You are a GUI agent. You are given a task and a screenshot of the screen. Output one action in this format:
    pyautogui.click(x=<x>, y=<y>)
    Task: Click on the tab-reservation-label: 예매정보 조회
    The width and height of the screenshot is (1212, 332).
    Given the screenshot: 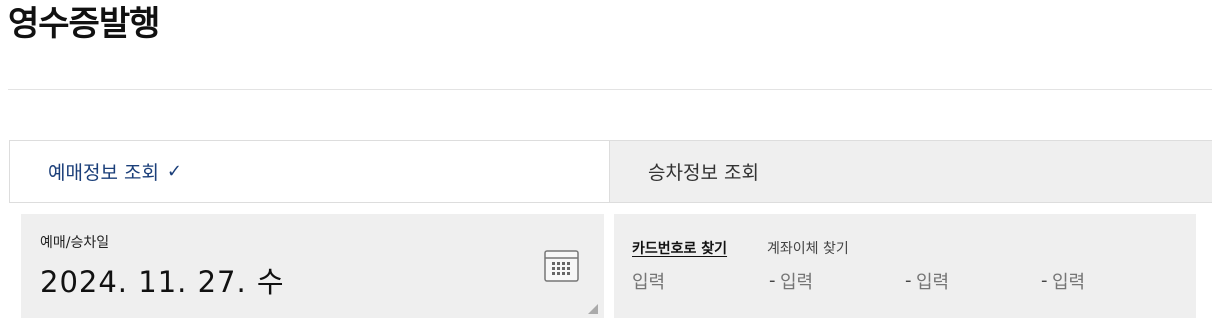 What is the action you would take?
    pyautogui.click(x=103, y=173)
    